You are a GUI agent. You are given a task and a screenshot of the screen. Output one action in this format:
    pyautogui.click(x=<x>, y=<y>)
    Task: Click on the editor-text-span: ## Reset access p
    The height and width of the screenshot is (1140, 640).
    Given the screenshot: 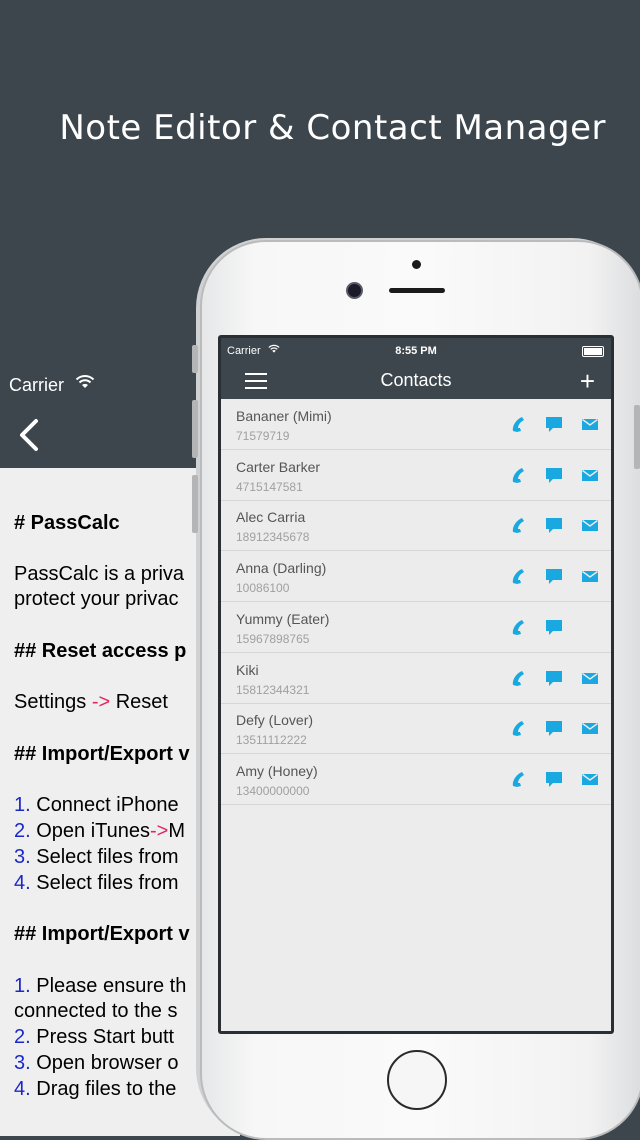 What is the action you would take?
    pyautogui.click(x=100, y=651)
    